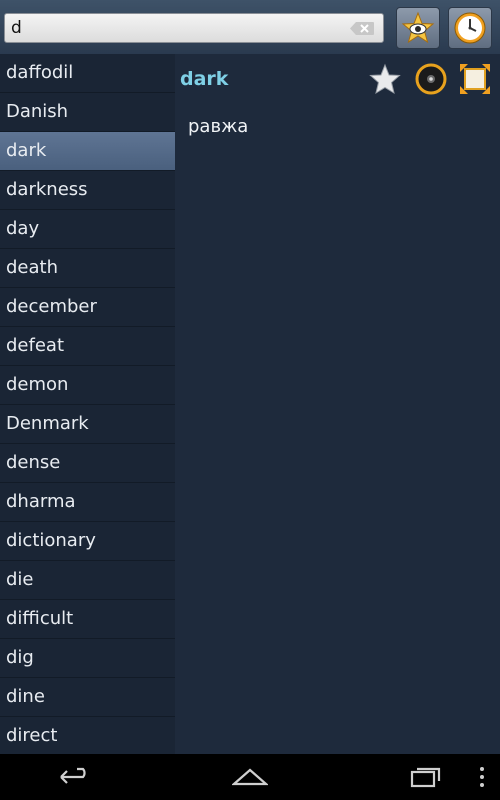 This screenshot has height=800, width=500. What do you see at coordinates (87, 463) in the screenshot?
I see `word-list-item: dense` at bounding box center [87, 463].